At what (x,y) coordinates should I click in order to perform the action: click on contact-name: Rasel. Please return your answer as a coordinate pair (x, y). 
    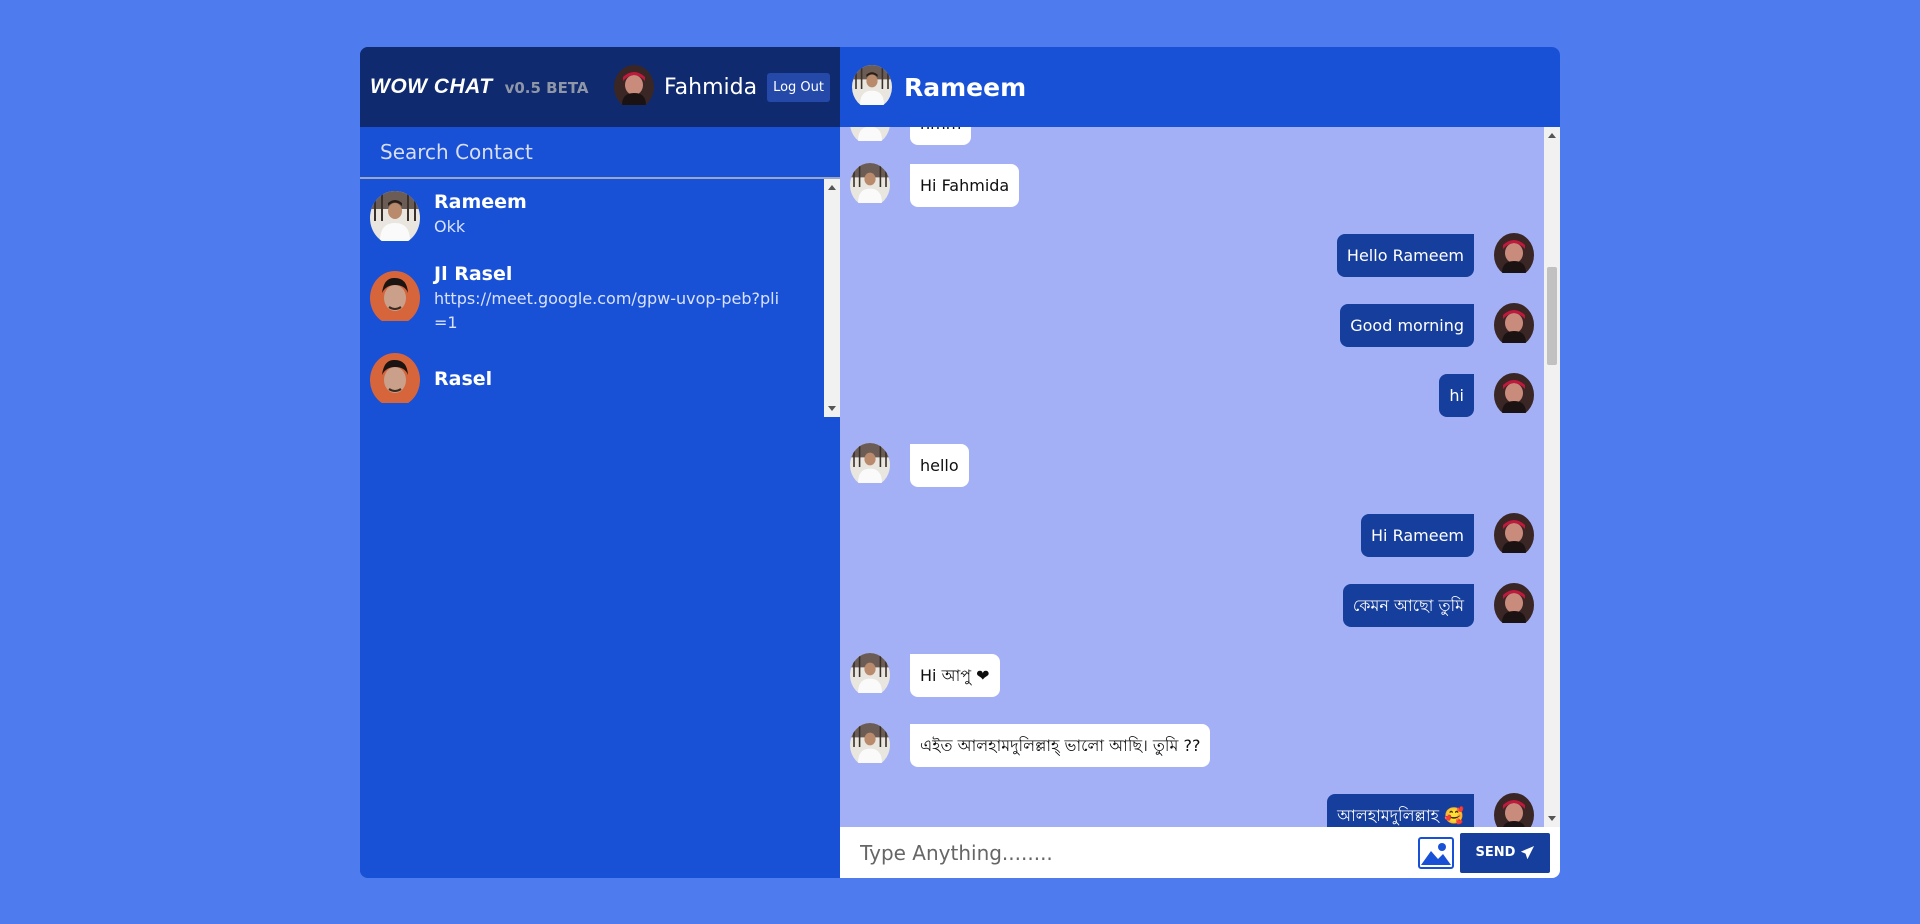
    Looking at the image, I should click on (463, 379).